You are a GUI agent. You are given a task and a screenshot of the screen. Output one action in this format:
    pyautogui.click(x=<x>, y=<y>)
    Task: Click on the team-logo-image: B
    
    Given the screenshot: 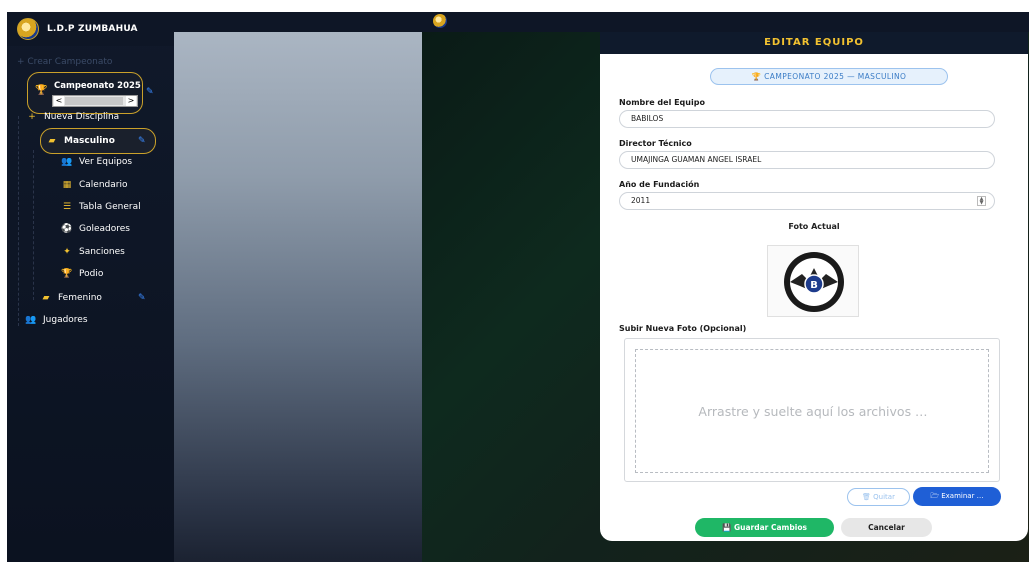 What is the action you would take?
    pyautogui.click(x=813, y=281)
    